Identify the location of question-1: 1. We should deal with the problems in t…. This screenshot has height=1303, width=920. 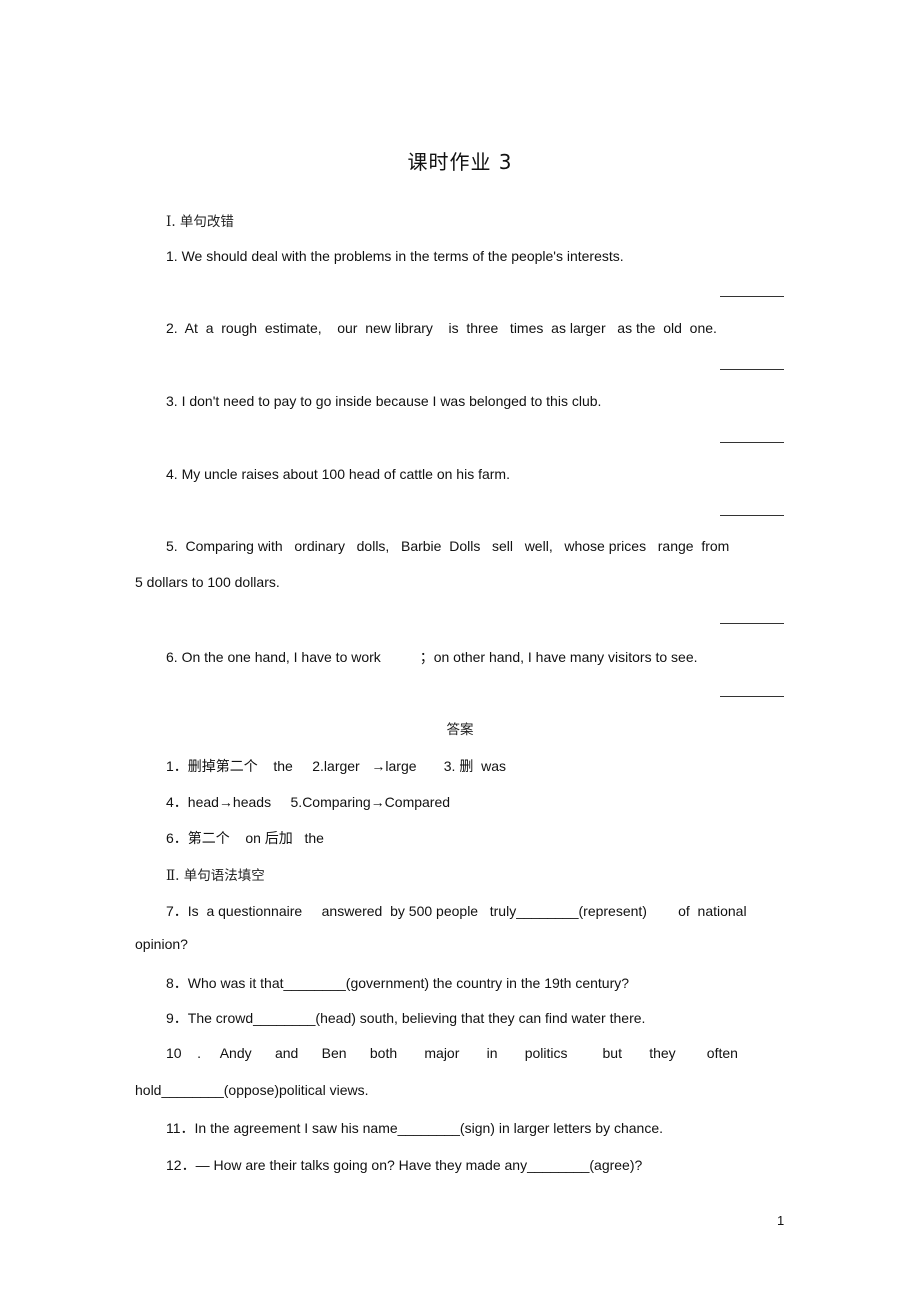
(395, 256).